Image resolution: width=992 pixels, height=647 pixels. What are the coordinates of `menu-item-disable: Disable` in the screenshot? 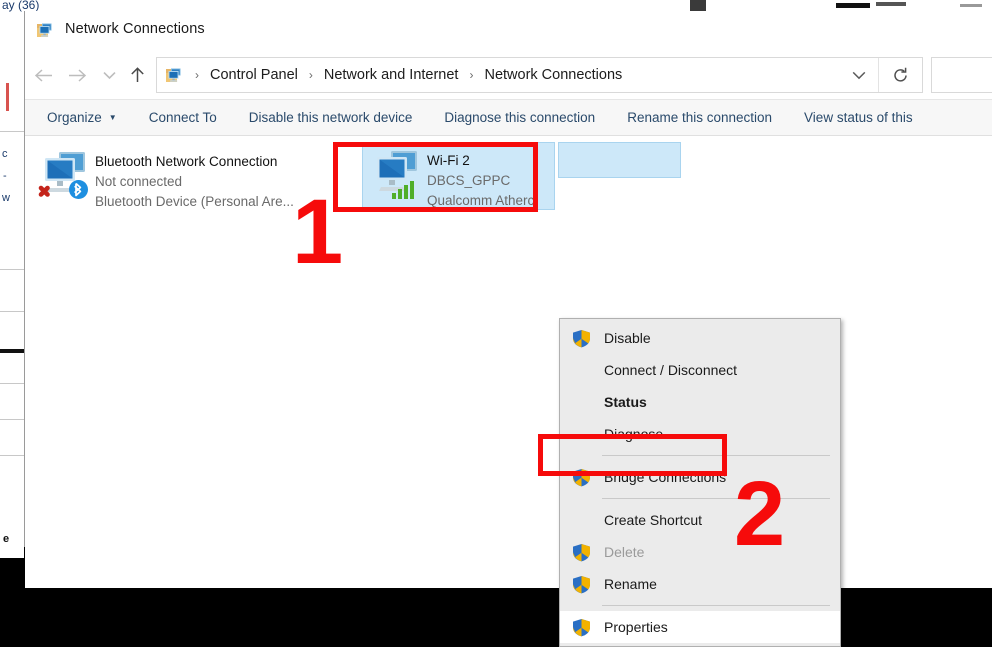 It's located at (700, 338).